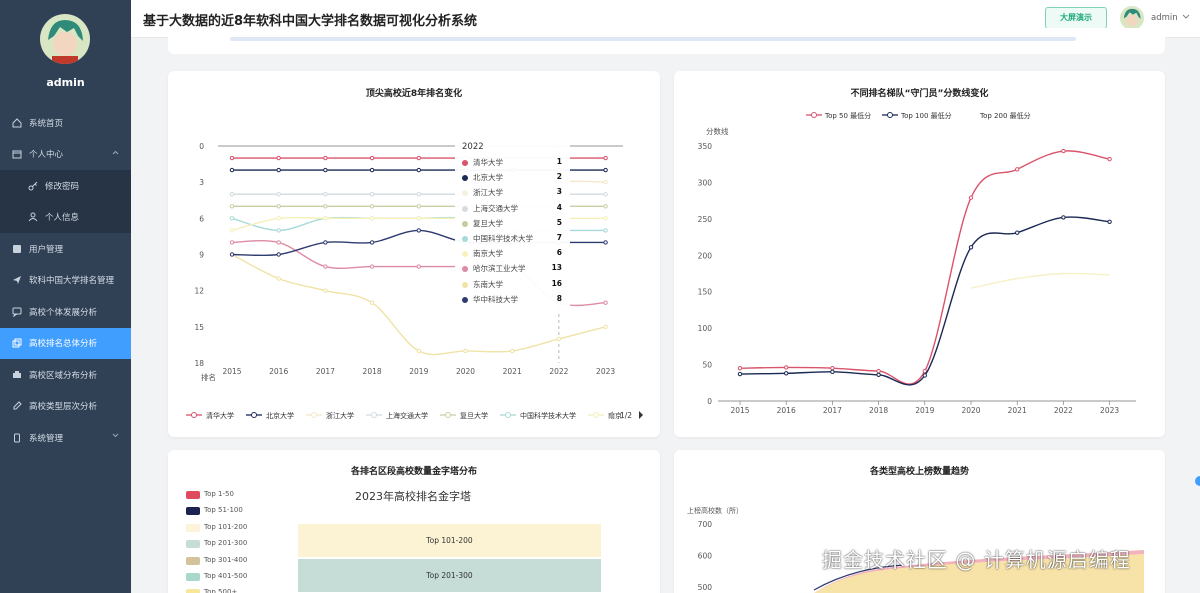  I want to click on legend-item: 浙江大学, so click(330, 415).